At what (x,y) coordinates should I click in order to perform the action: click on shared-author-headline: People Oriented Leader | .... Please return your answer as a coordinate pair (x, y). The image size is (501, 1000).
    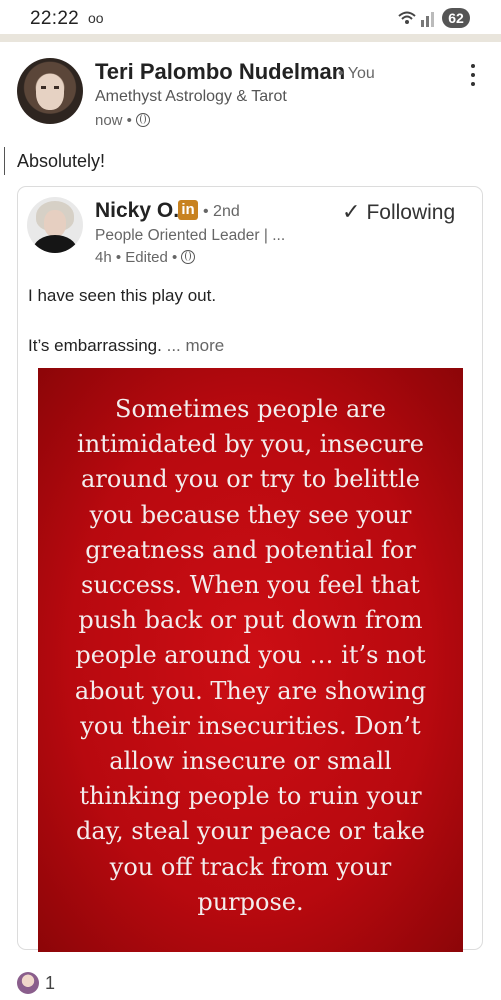
    Looking at the image, I should click on (190, 235).